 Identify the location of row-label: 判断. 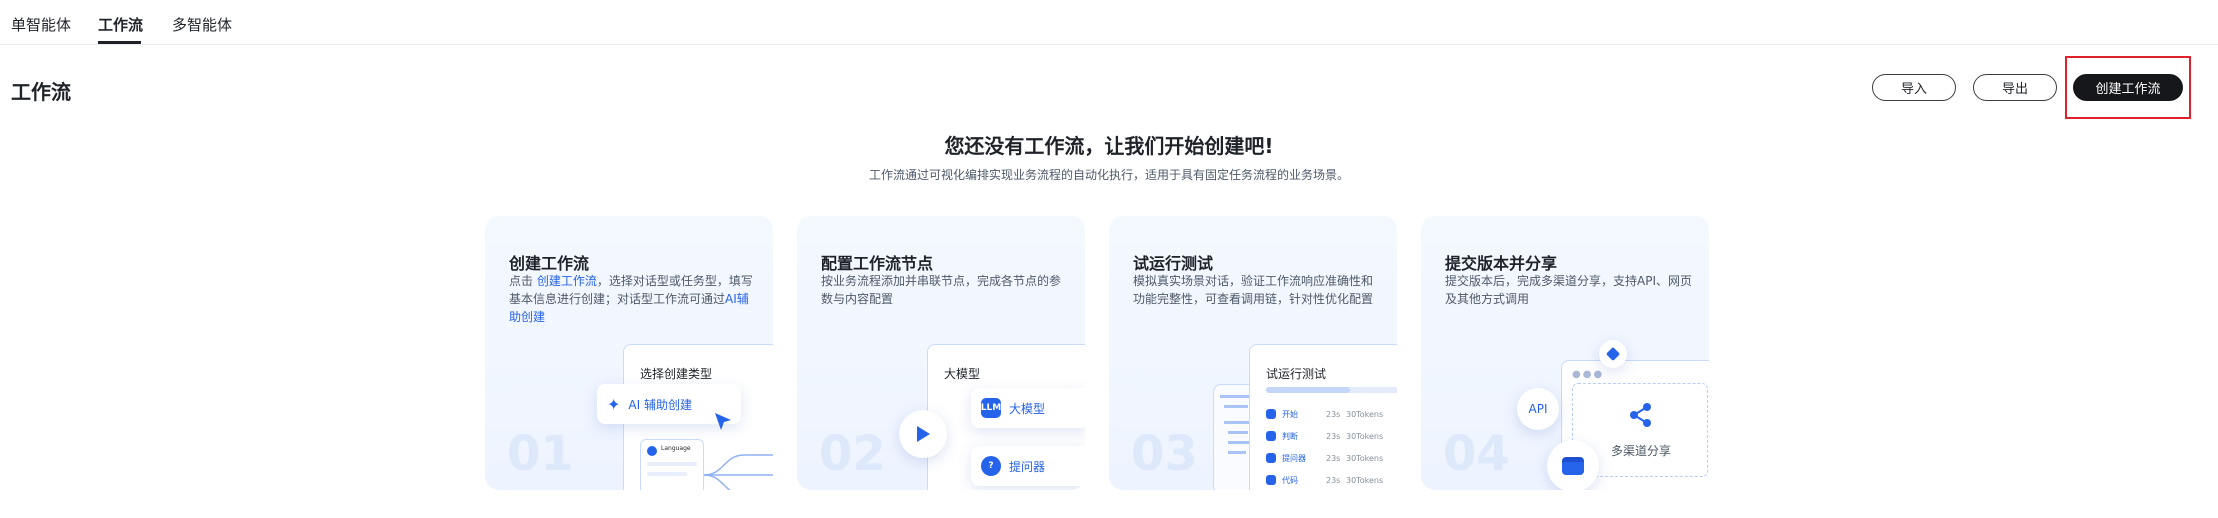
(1290, 436).